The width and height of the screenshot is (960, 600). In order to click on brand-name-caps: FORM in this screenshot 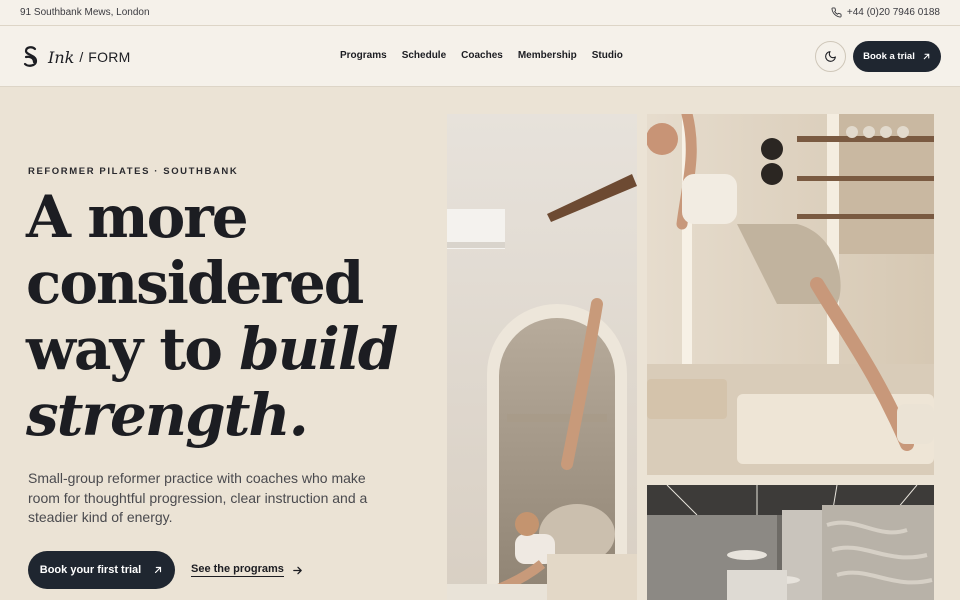, I will do `click(109, 57)`.